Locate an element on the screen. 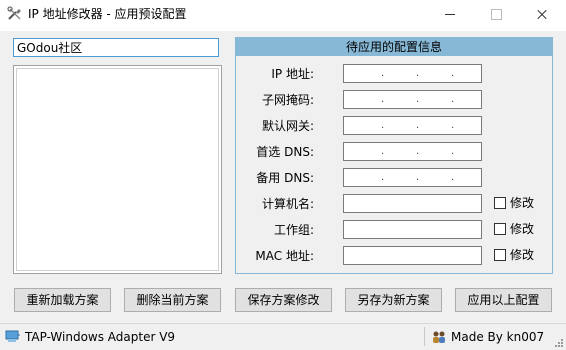 The height and width of the screenshot is (350, 566). reload-scheme-button: 重新加载方案 is located at coordinates (62, 300).